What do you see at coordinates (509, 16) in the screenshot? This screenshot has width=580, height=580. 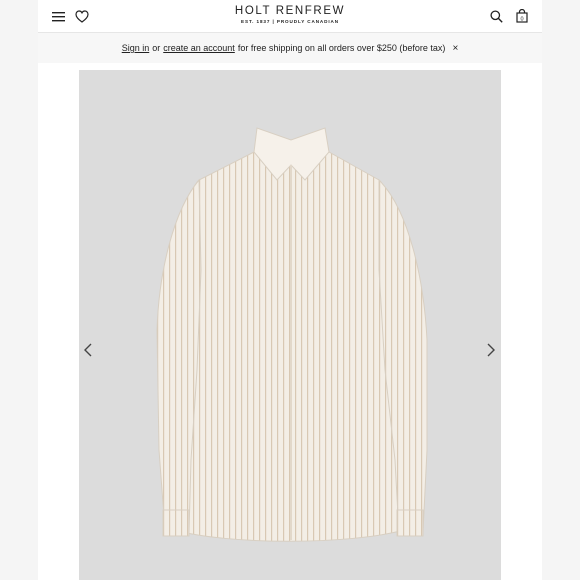 I see `header-right: 0` at bounding box center [509, 16].